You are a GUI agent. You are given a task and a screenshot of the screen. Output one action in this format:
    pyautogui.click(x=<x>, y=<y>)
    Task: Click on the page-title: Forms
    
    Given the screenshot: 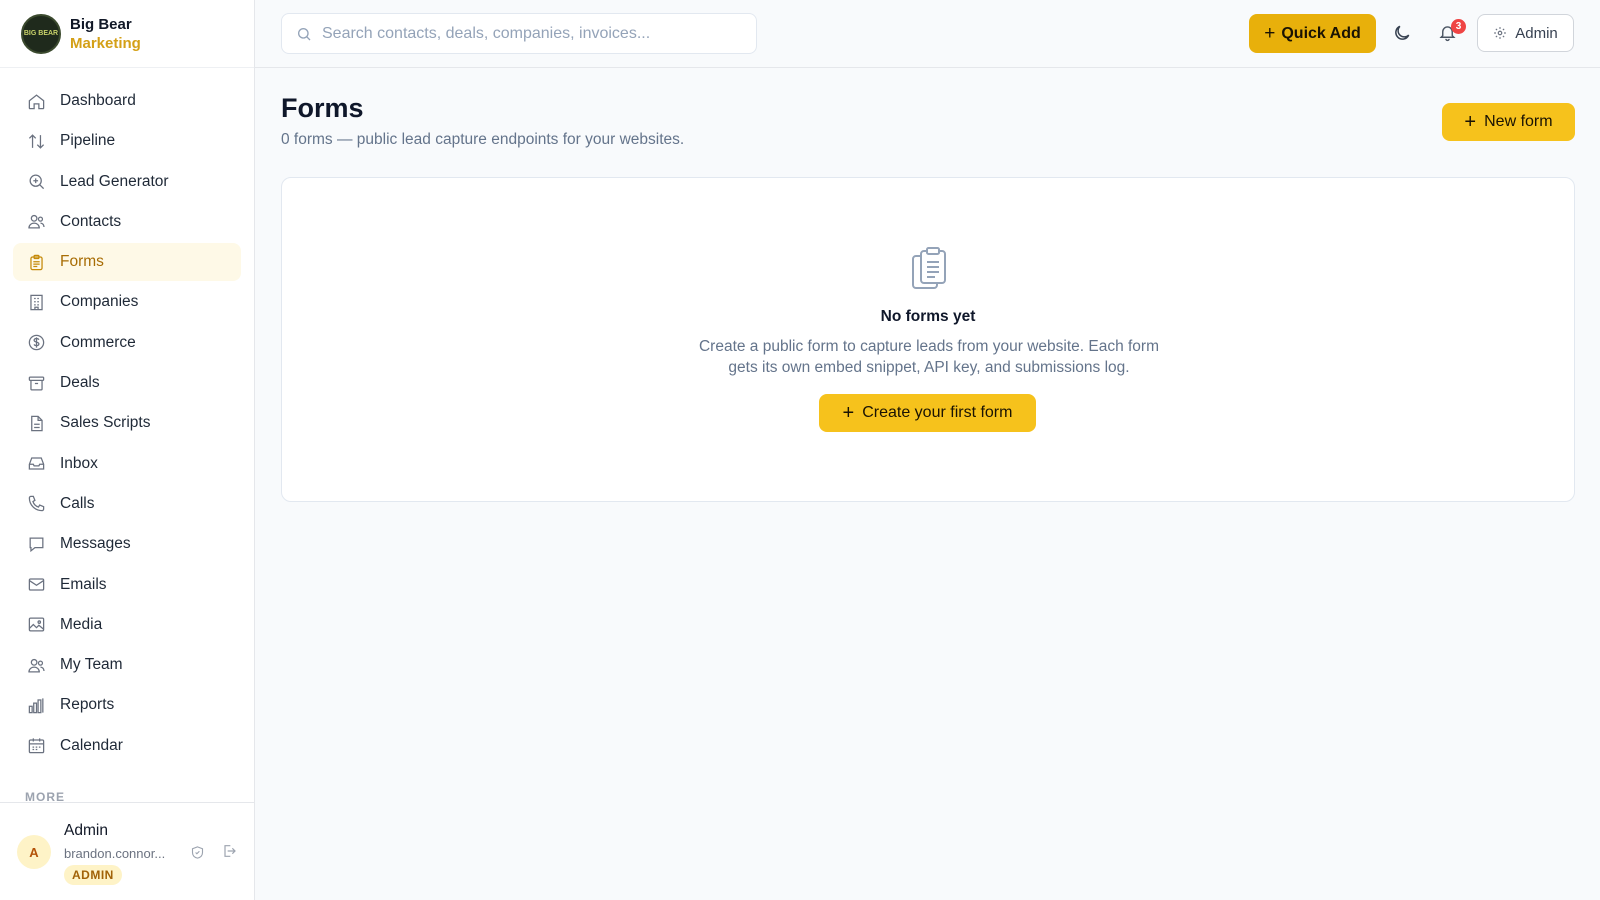 What is the action you would take?
    pyautogui.click(x=322, y=108)
    